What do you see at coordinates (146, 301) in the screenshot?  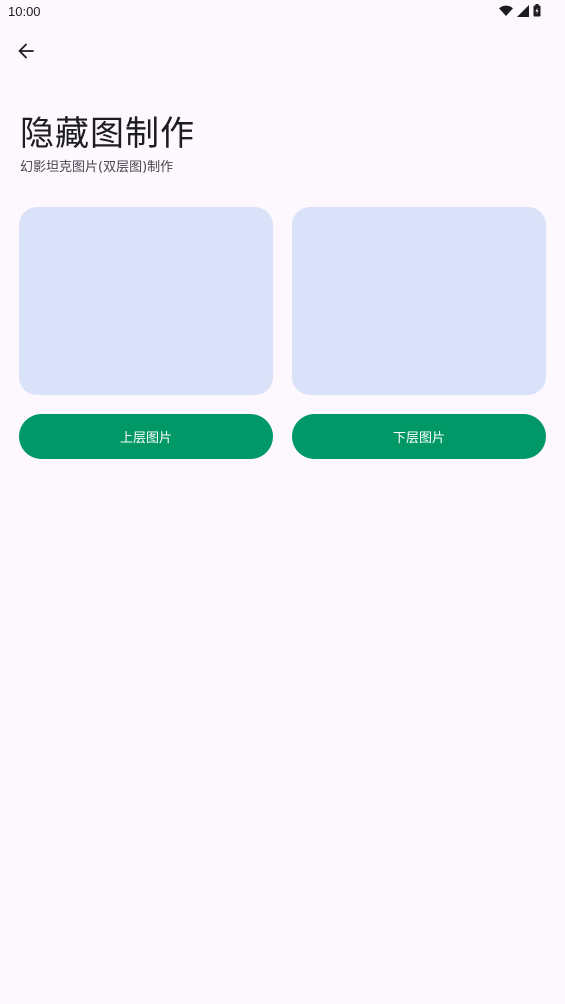 I see `upper-image-preview` at bounding box center [146, 301].